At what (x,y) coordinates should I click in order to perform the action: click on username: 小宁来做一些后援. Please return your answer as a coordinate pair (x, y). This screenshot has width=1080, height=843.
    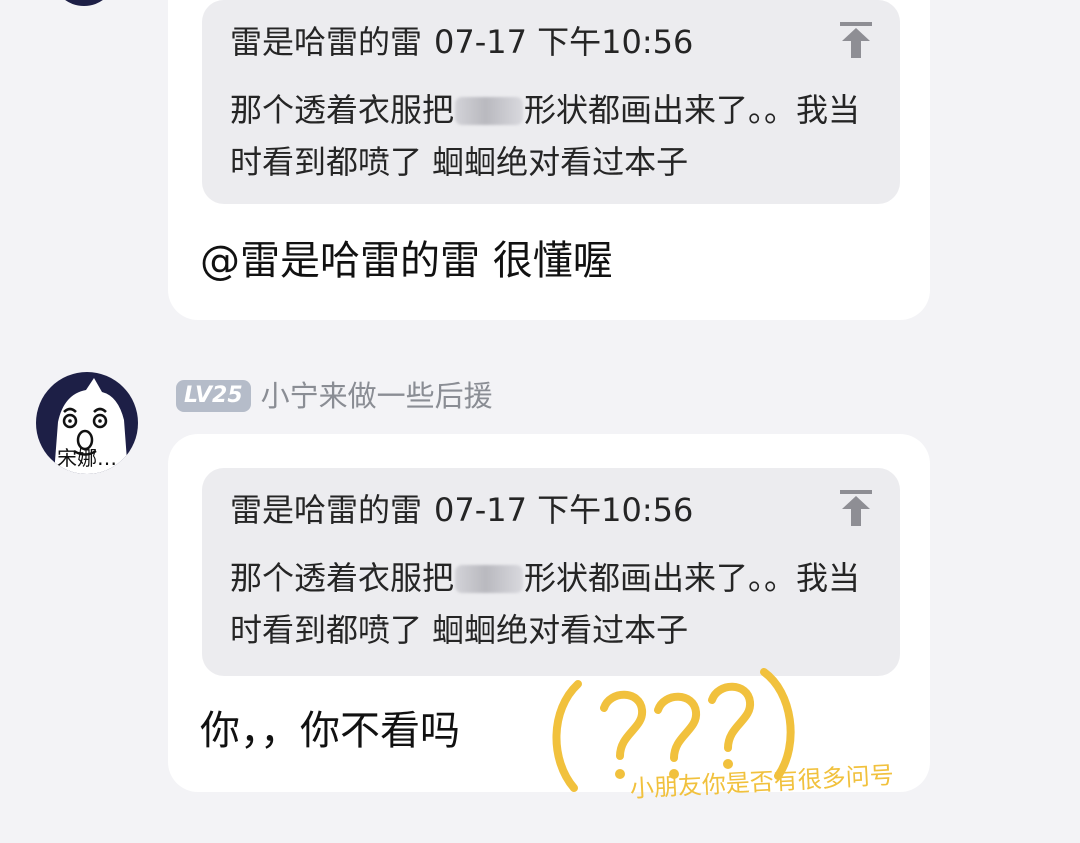
    Looking at the image, I should click on (377, 396).